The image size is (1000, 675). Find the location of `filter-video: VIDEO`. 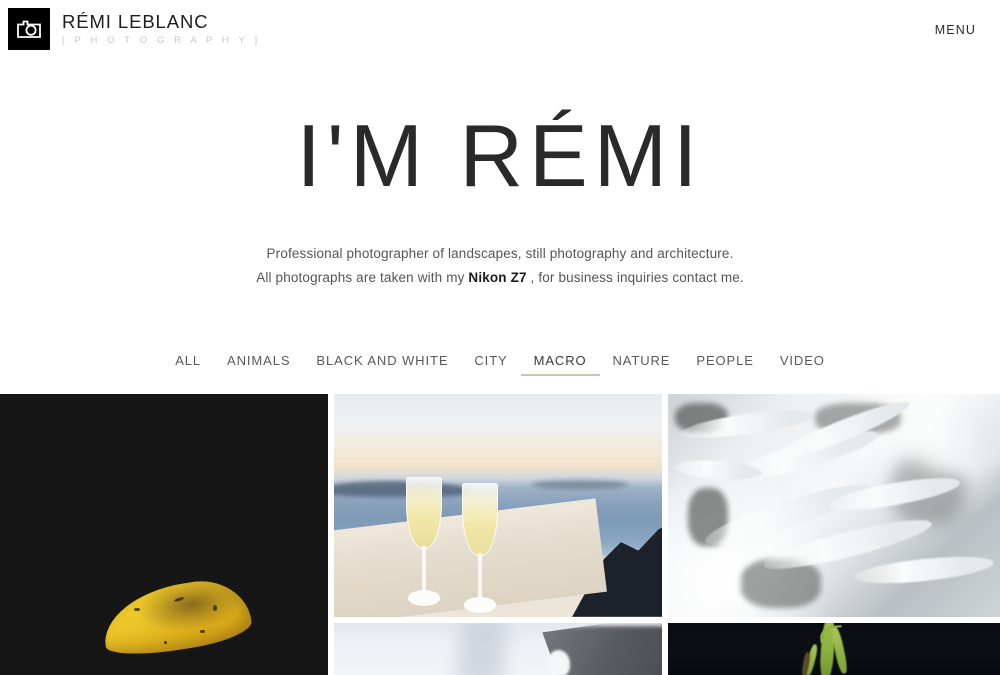

filter-video: VIDEO is located at coordinates (802, 364).